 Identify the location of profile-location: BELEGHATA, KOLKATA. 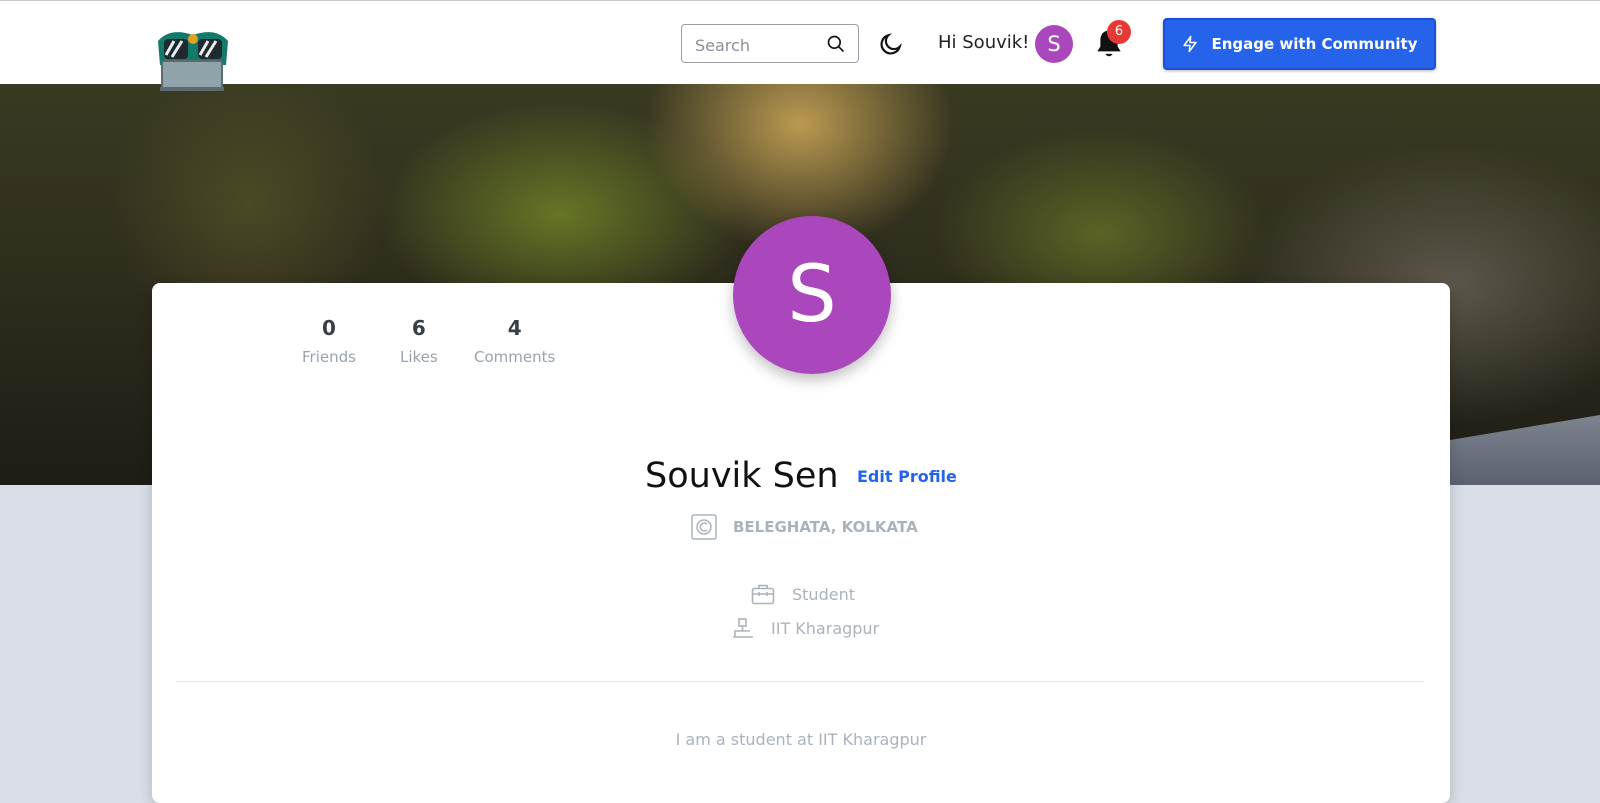
(825, 527).